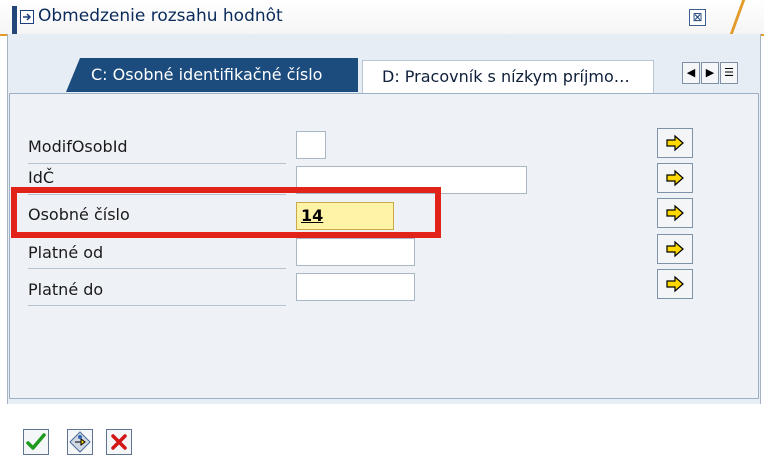 This screenshot has width=764, height=464. I want to click on multiple-selection-button-idc, so click(675, 178).